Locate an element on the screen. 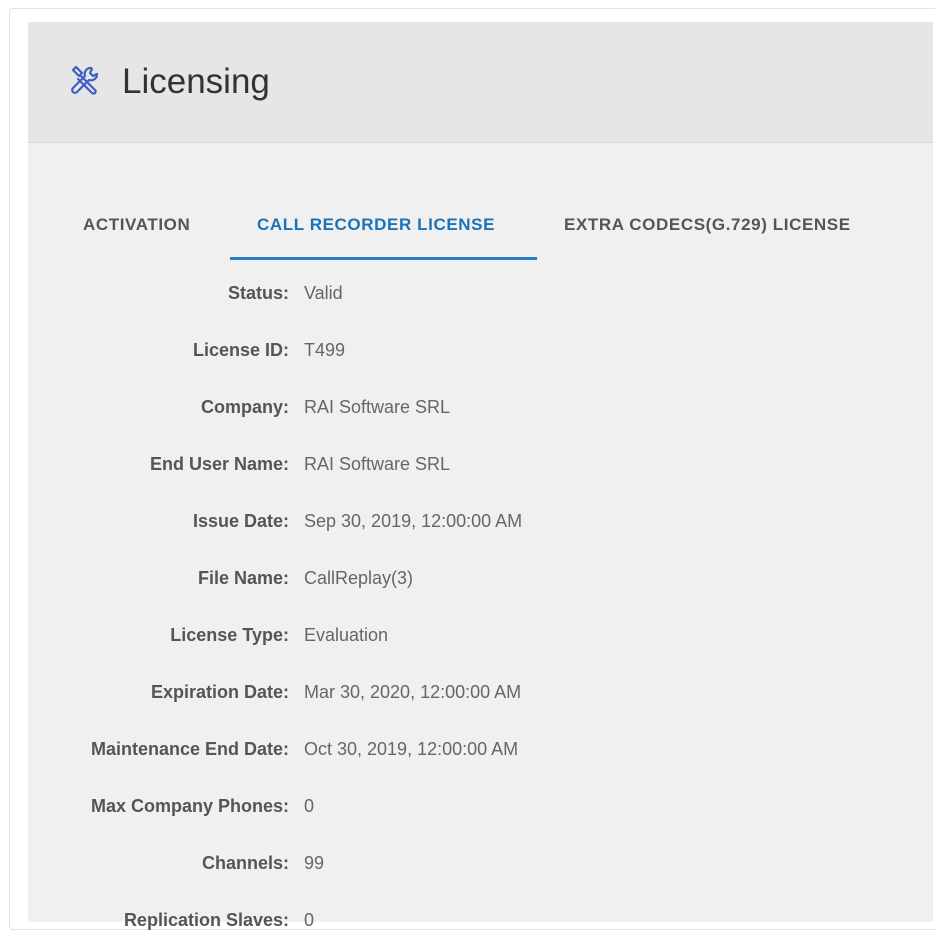  field-label: End User Name: is located at coordinates (219, 464).